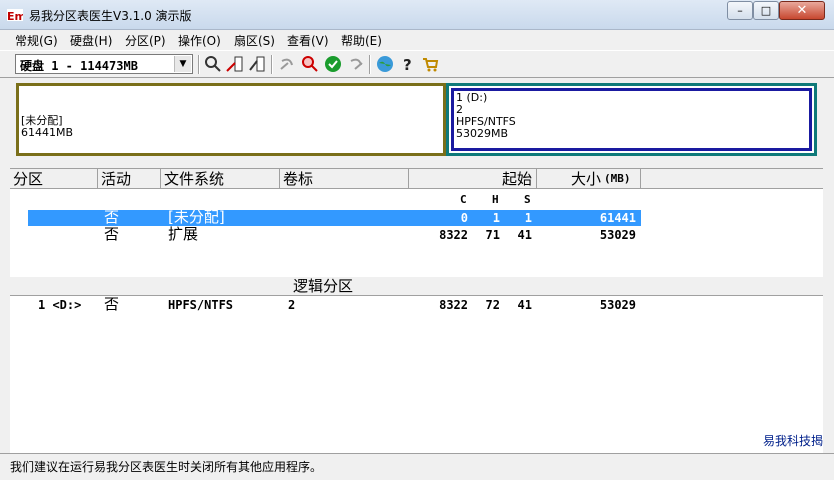 The height and width of the screenshot is (480, 834). What do you see at coordinates (802, 10) in the screenshot?
I see `close-button: ✕` at bounding box center [802, 10].